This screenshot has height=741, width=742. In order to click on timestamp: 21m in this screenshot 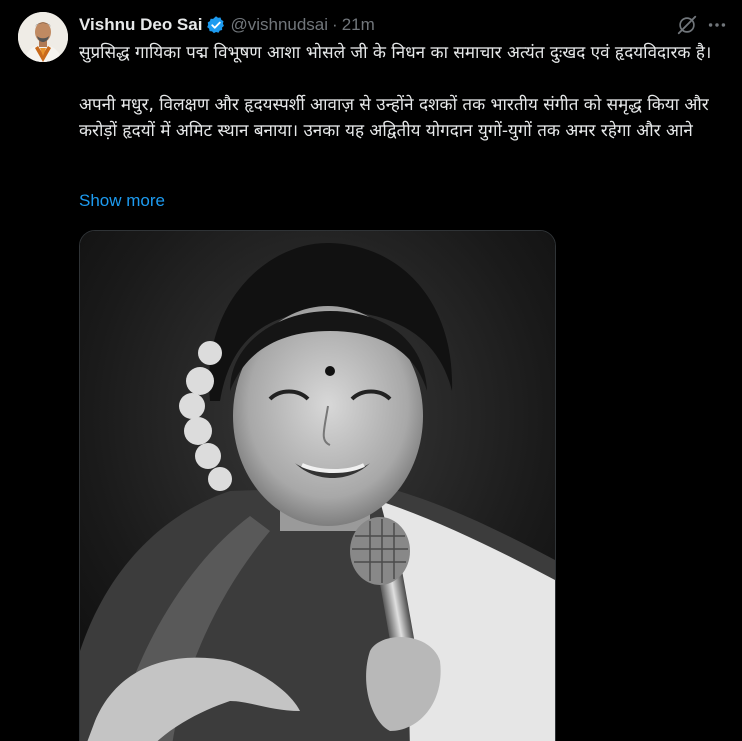, I will do `click(358, 25)`.